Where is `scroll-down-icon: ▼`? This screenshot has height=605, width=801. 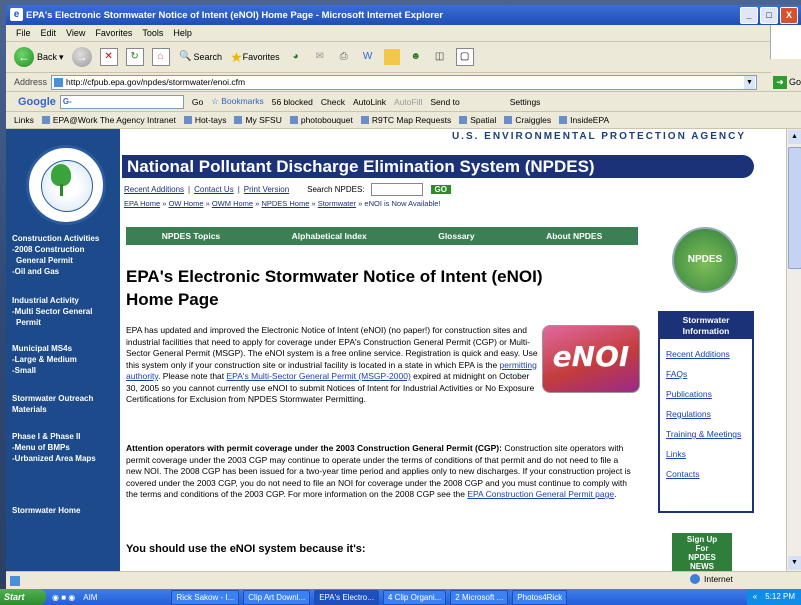
scroll-down-icon: ▼ is located at coordinates (794, 563).